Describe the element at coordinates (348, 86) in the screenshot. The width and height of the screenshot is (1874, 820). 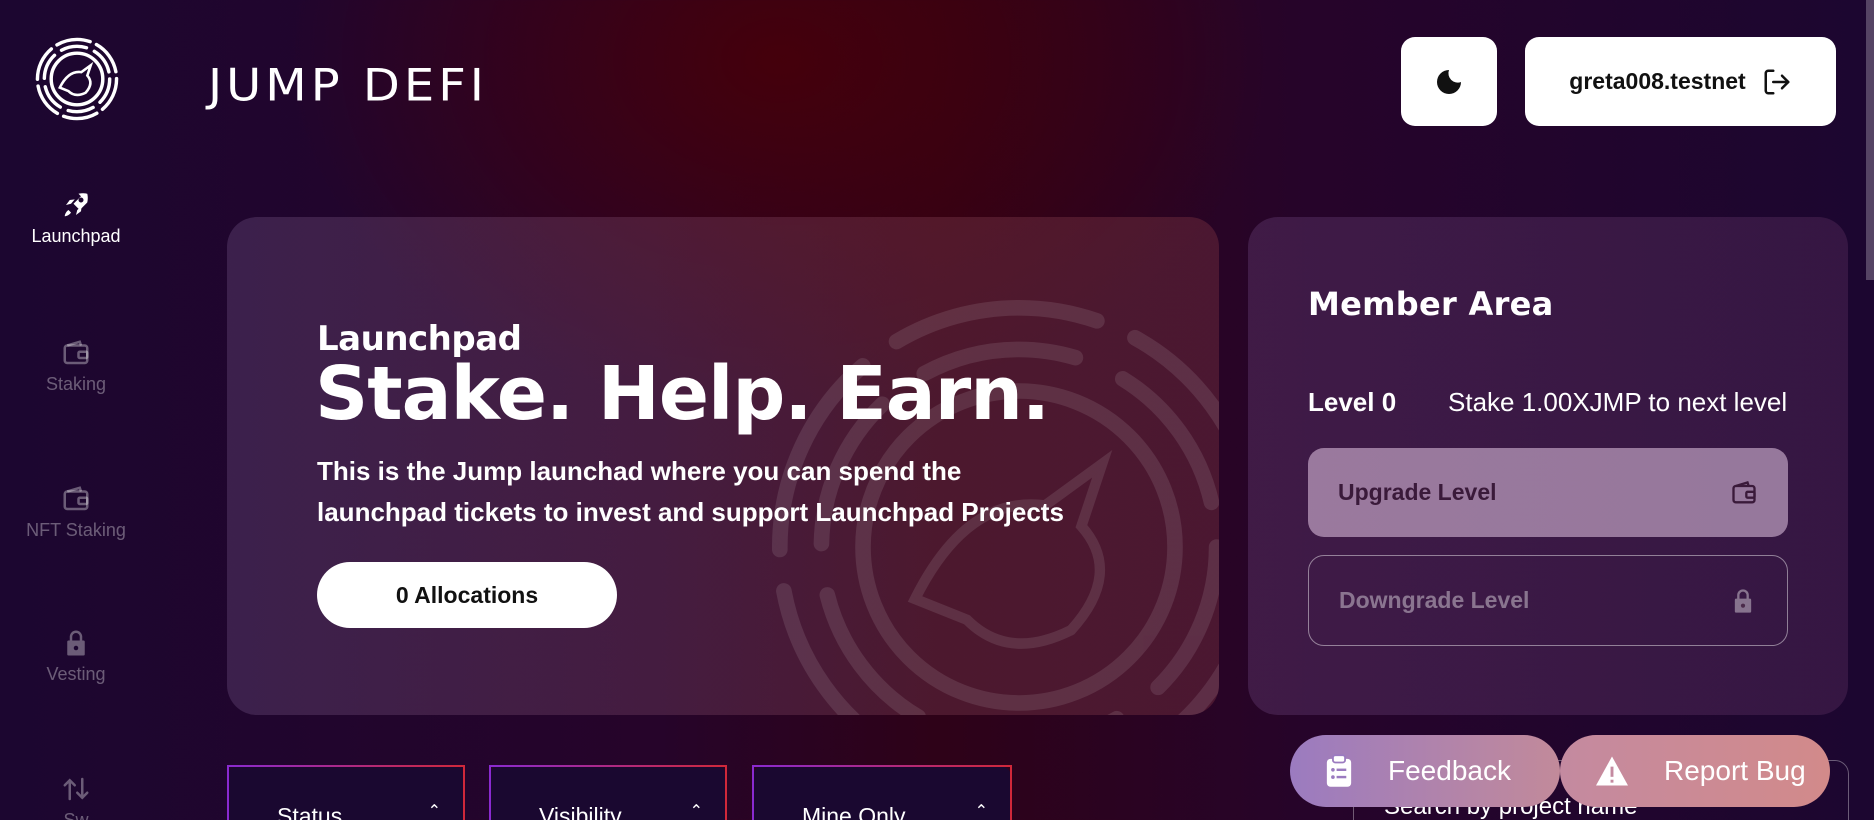
I see `brand-title: JUMP DEFI` at that location.